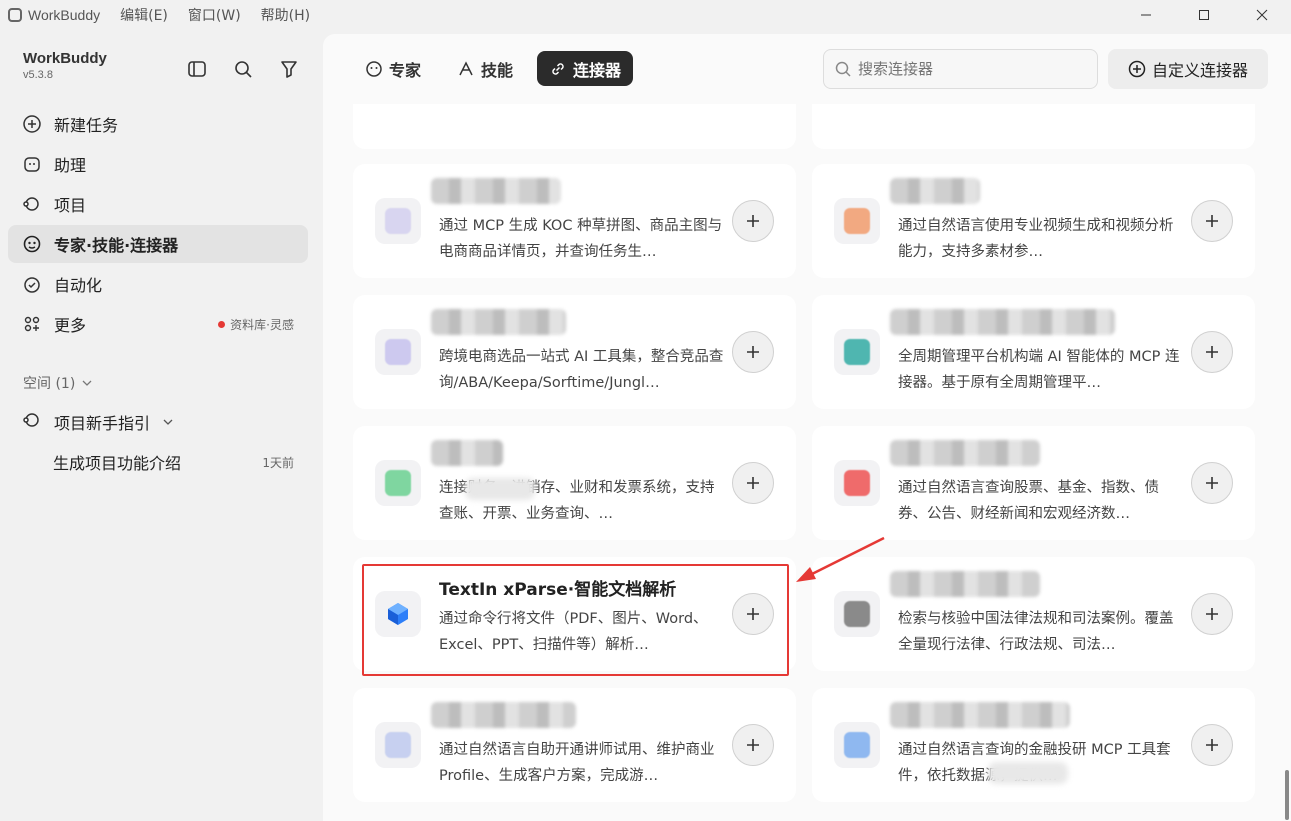 The image size is (1291, 821). What do you see at coordinates (158, 164) in the screenshot?
I see `sidebar-item-assistant: 助理` at bounding box center [158, 164].